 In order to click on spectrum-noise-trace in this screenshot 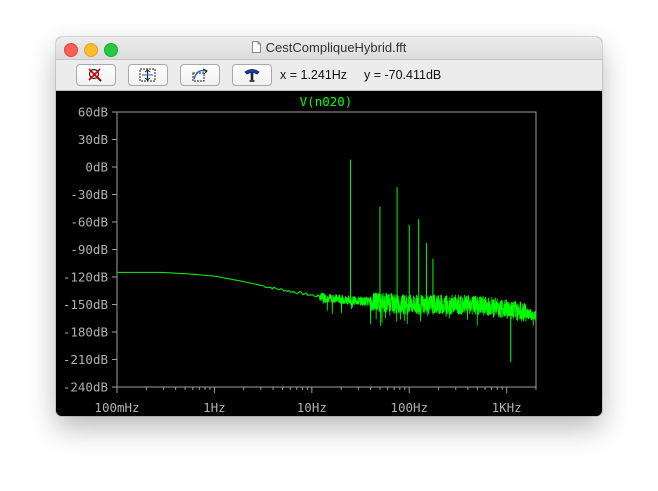, I will do `click(428, 309)`.